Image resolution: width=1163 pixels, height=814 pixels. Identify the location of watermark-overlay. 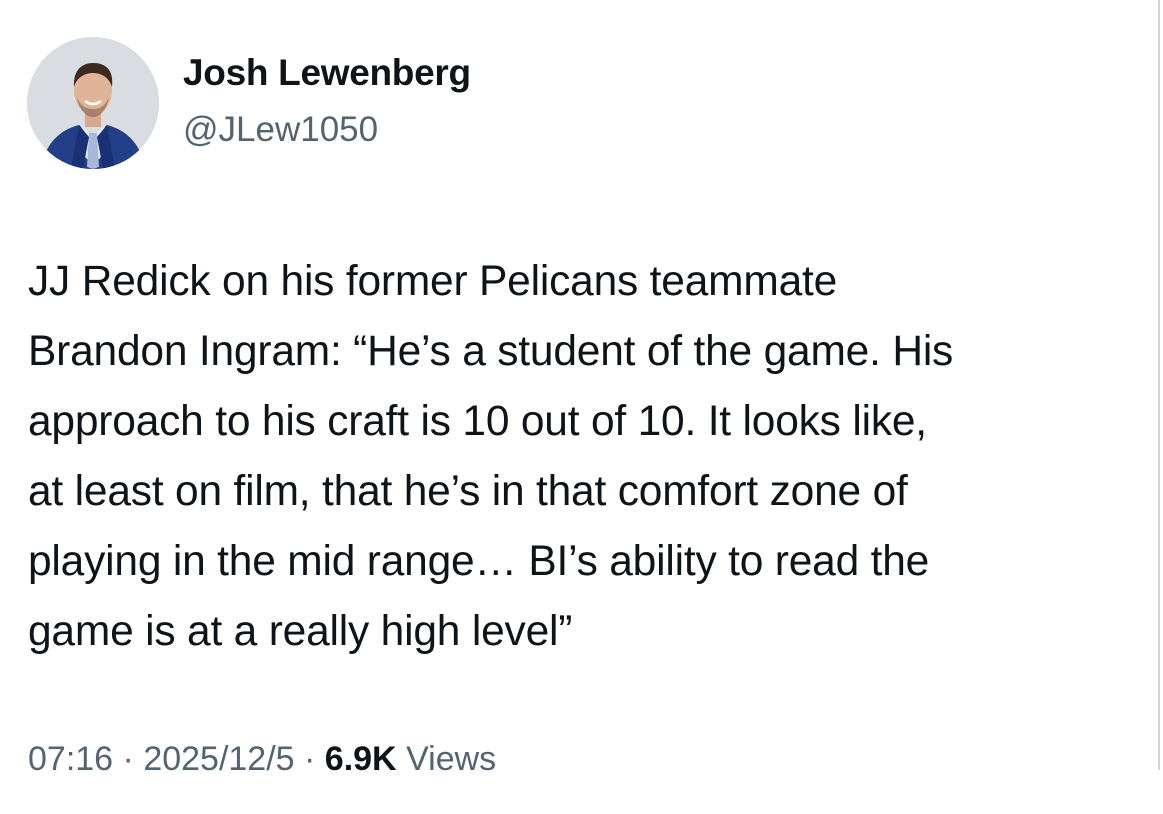
(580, 790).